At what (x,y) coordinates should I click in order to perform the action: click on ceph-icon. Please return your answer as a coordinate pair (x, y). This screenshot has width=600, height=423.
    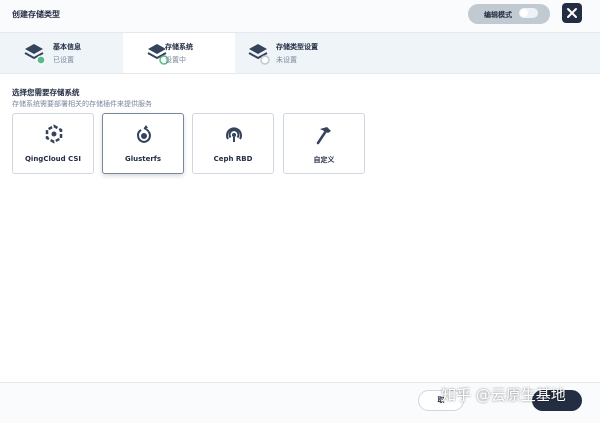
    Looking at the image, I should click on (234, 134).